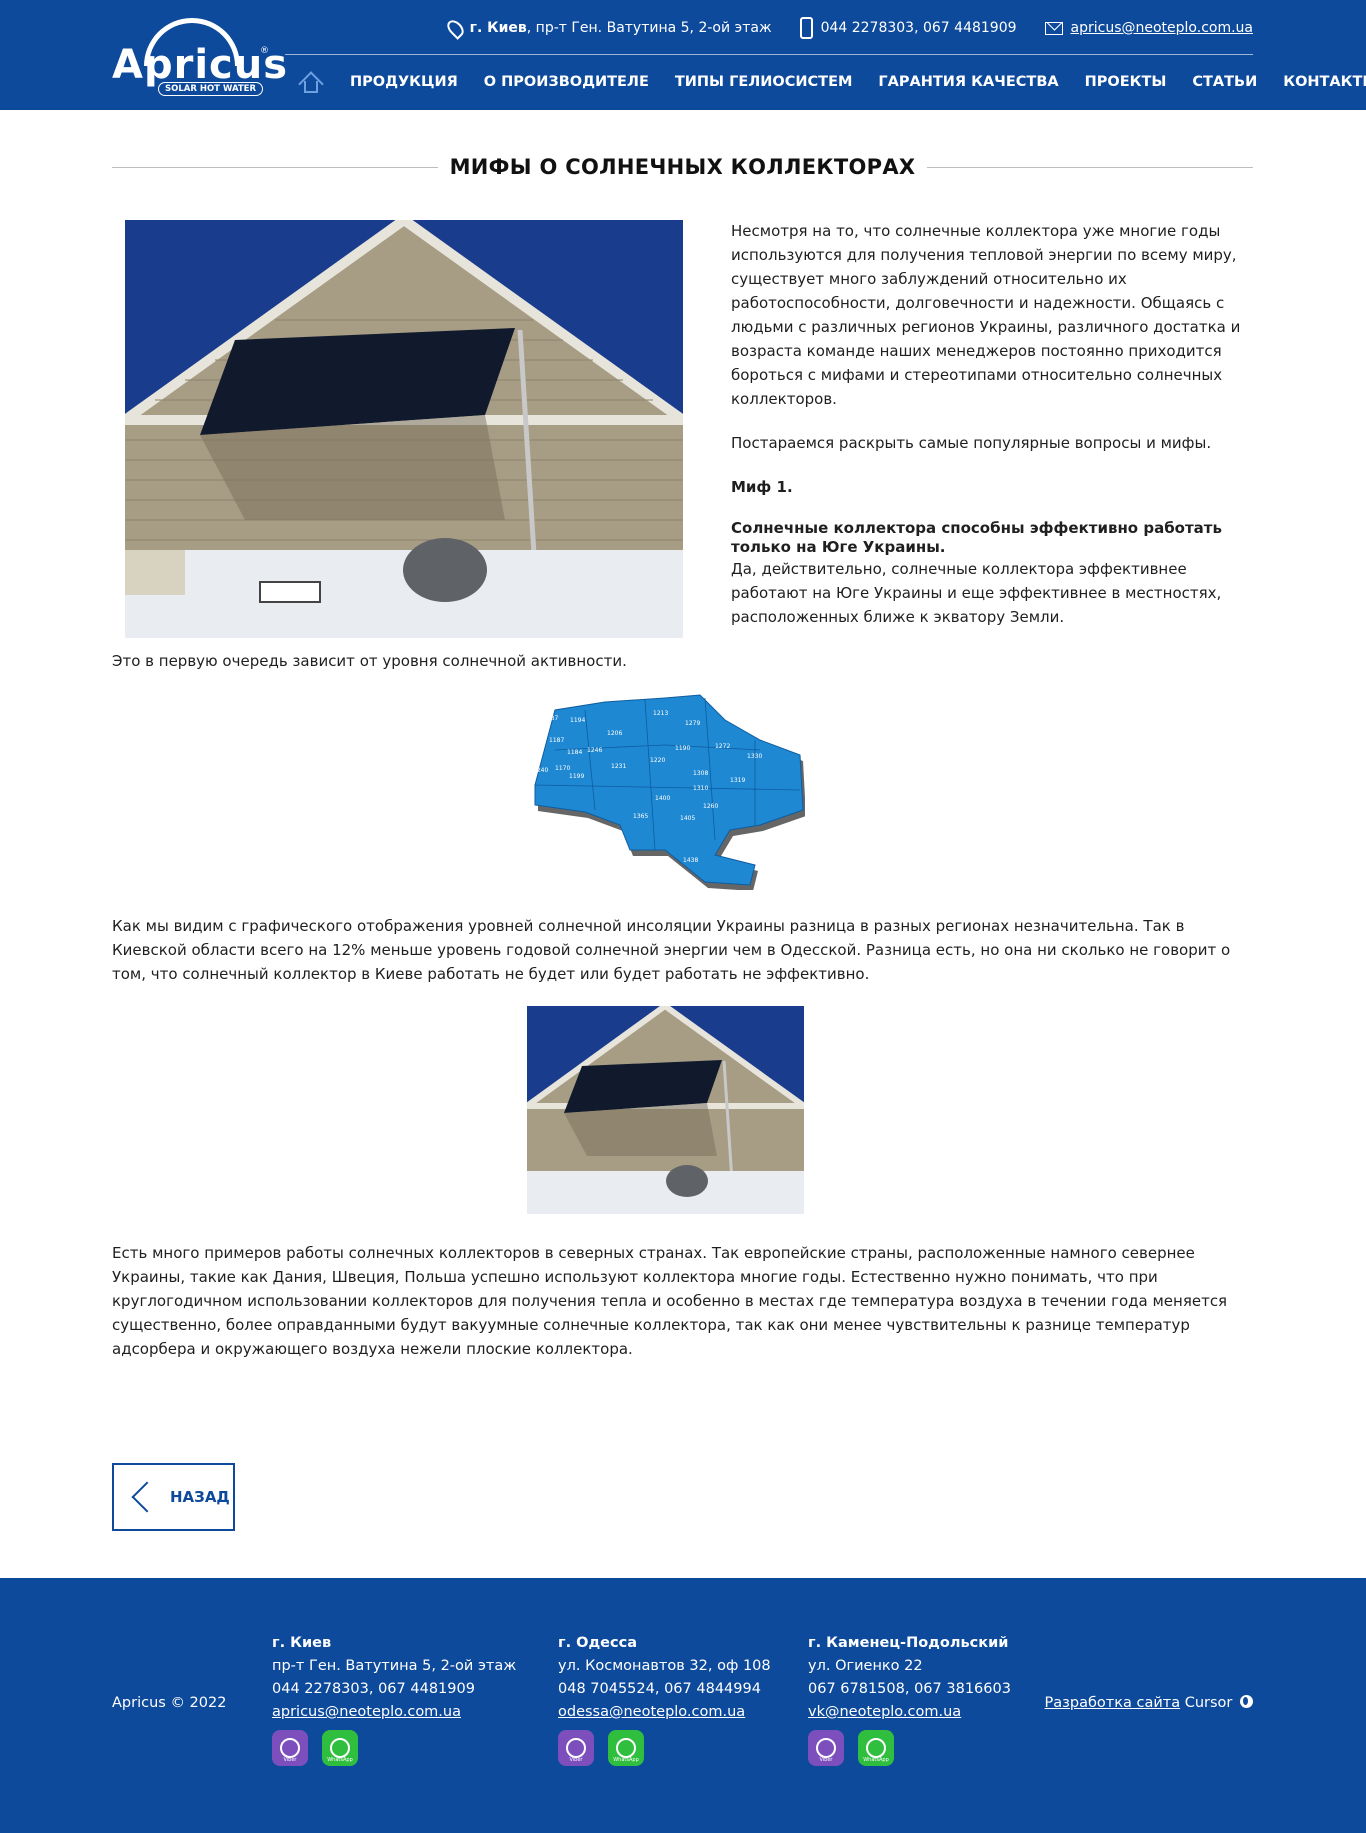 The height and width of the screenshot is (1833, 1366). I want to click on header-address: г. Киев, пр-т Ген. Ватутина 5, 2-ой этаж, so click(607, 28).